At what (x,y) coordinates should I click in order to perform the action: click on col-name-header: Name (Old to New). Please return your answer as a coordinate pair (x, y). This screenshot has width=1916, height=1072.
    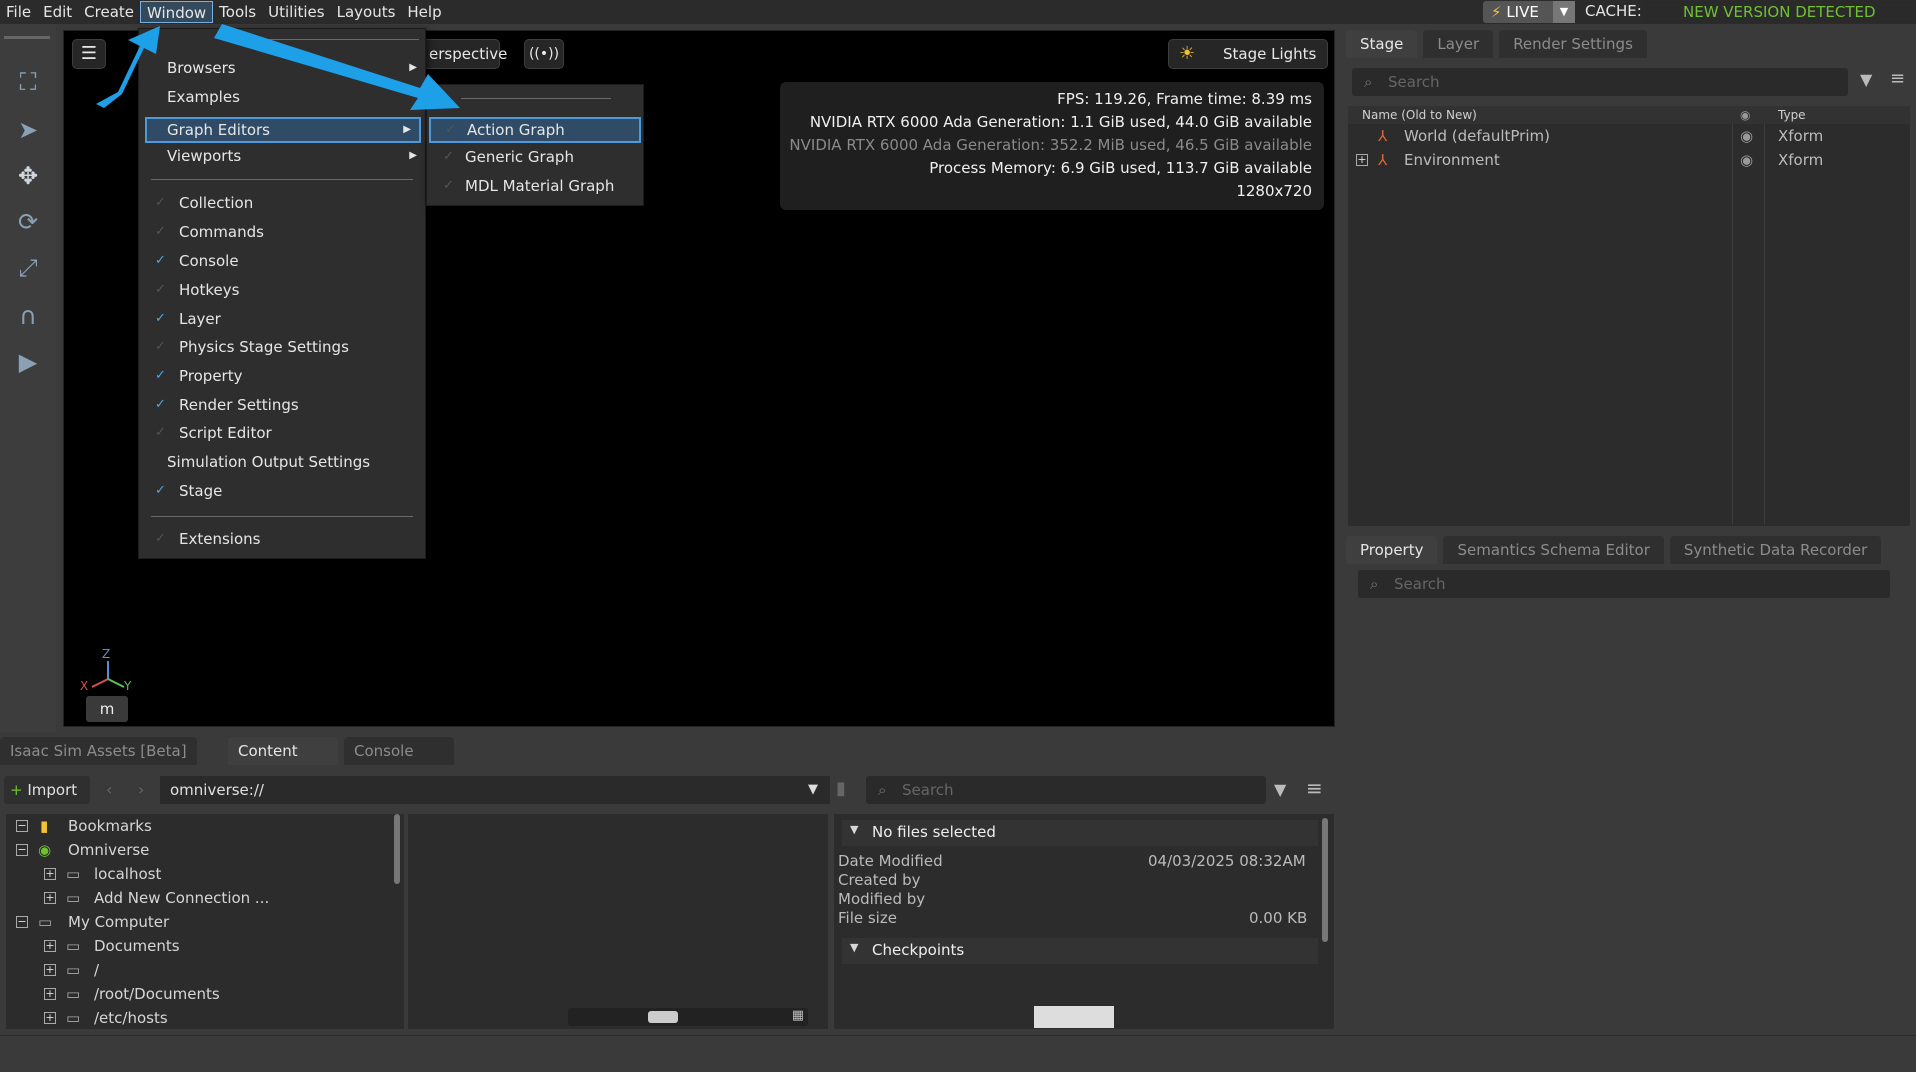
    Looking at the image, I should click on (1419, 115).